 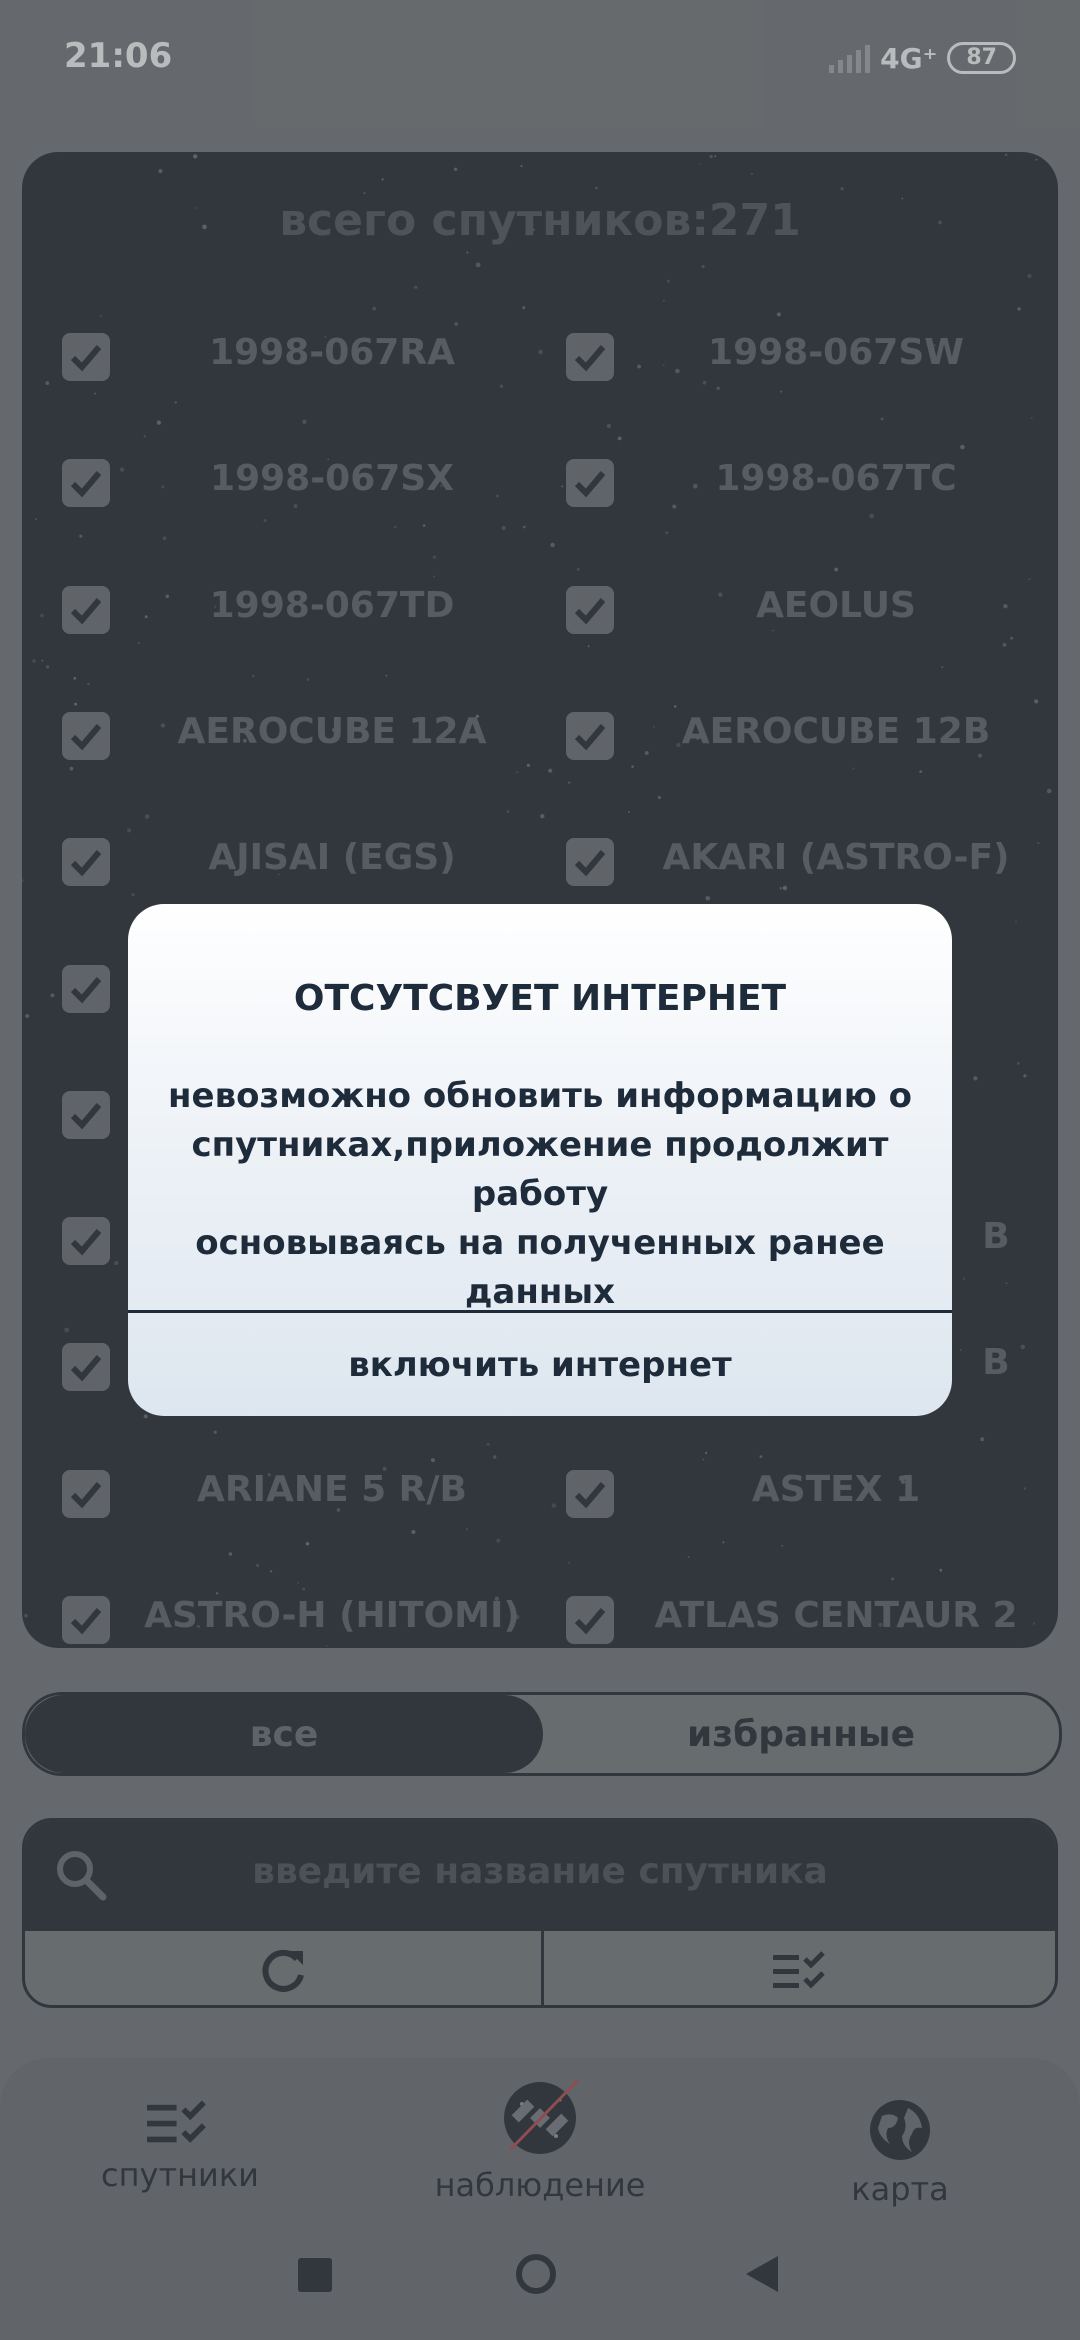 What do you see at coordinates (332, 605) in the screenshot?
I see `satellite-name: 1998-067TD` at bounding box center [332, 605].